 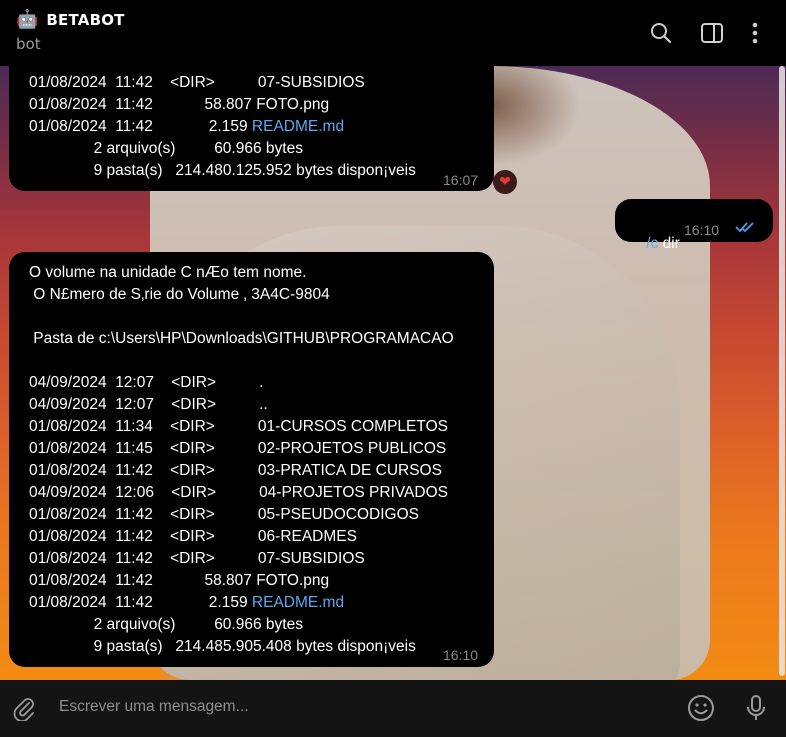 I want to click on message-time: 16:07, so click(x=461, y=180).